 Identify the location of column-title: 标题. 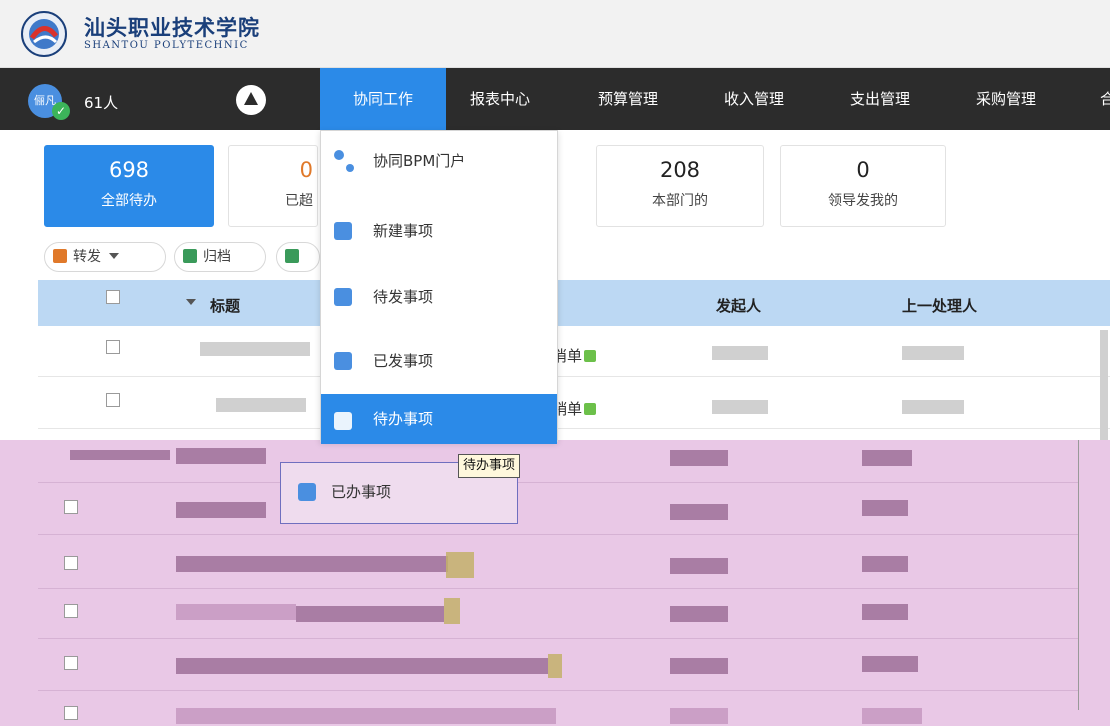
(225, 305).